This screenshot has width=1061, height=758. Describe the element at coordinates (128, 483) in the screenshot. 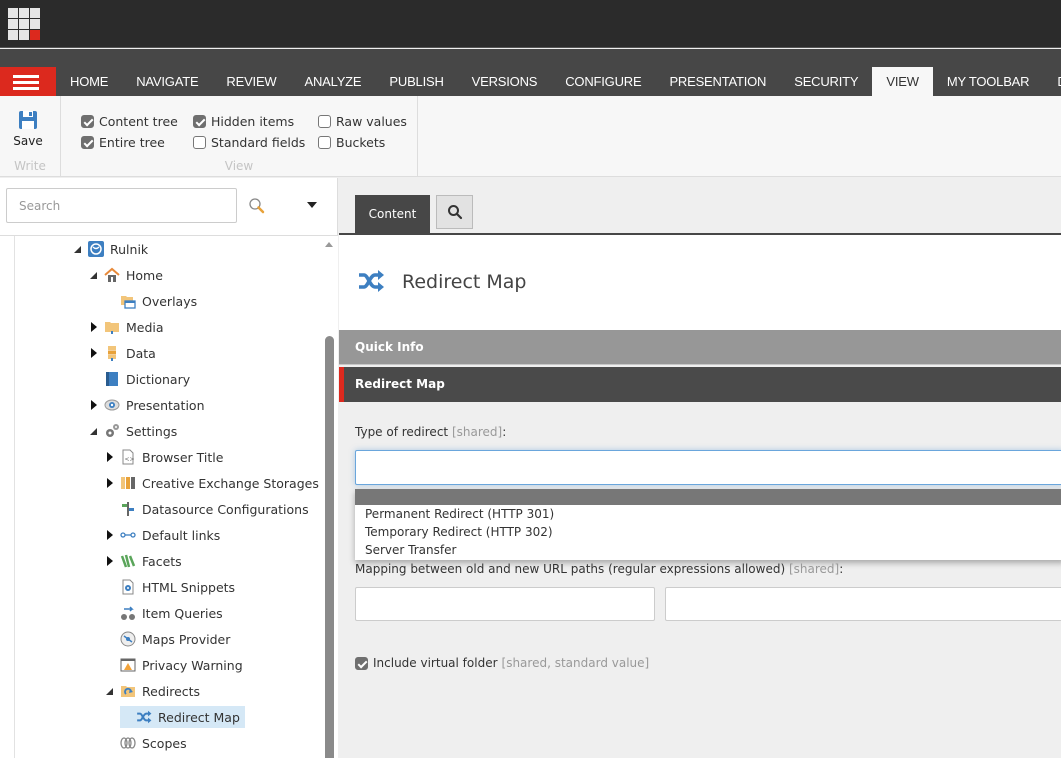

I see `storage-icon` at that location.